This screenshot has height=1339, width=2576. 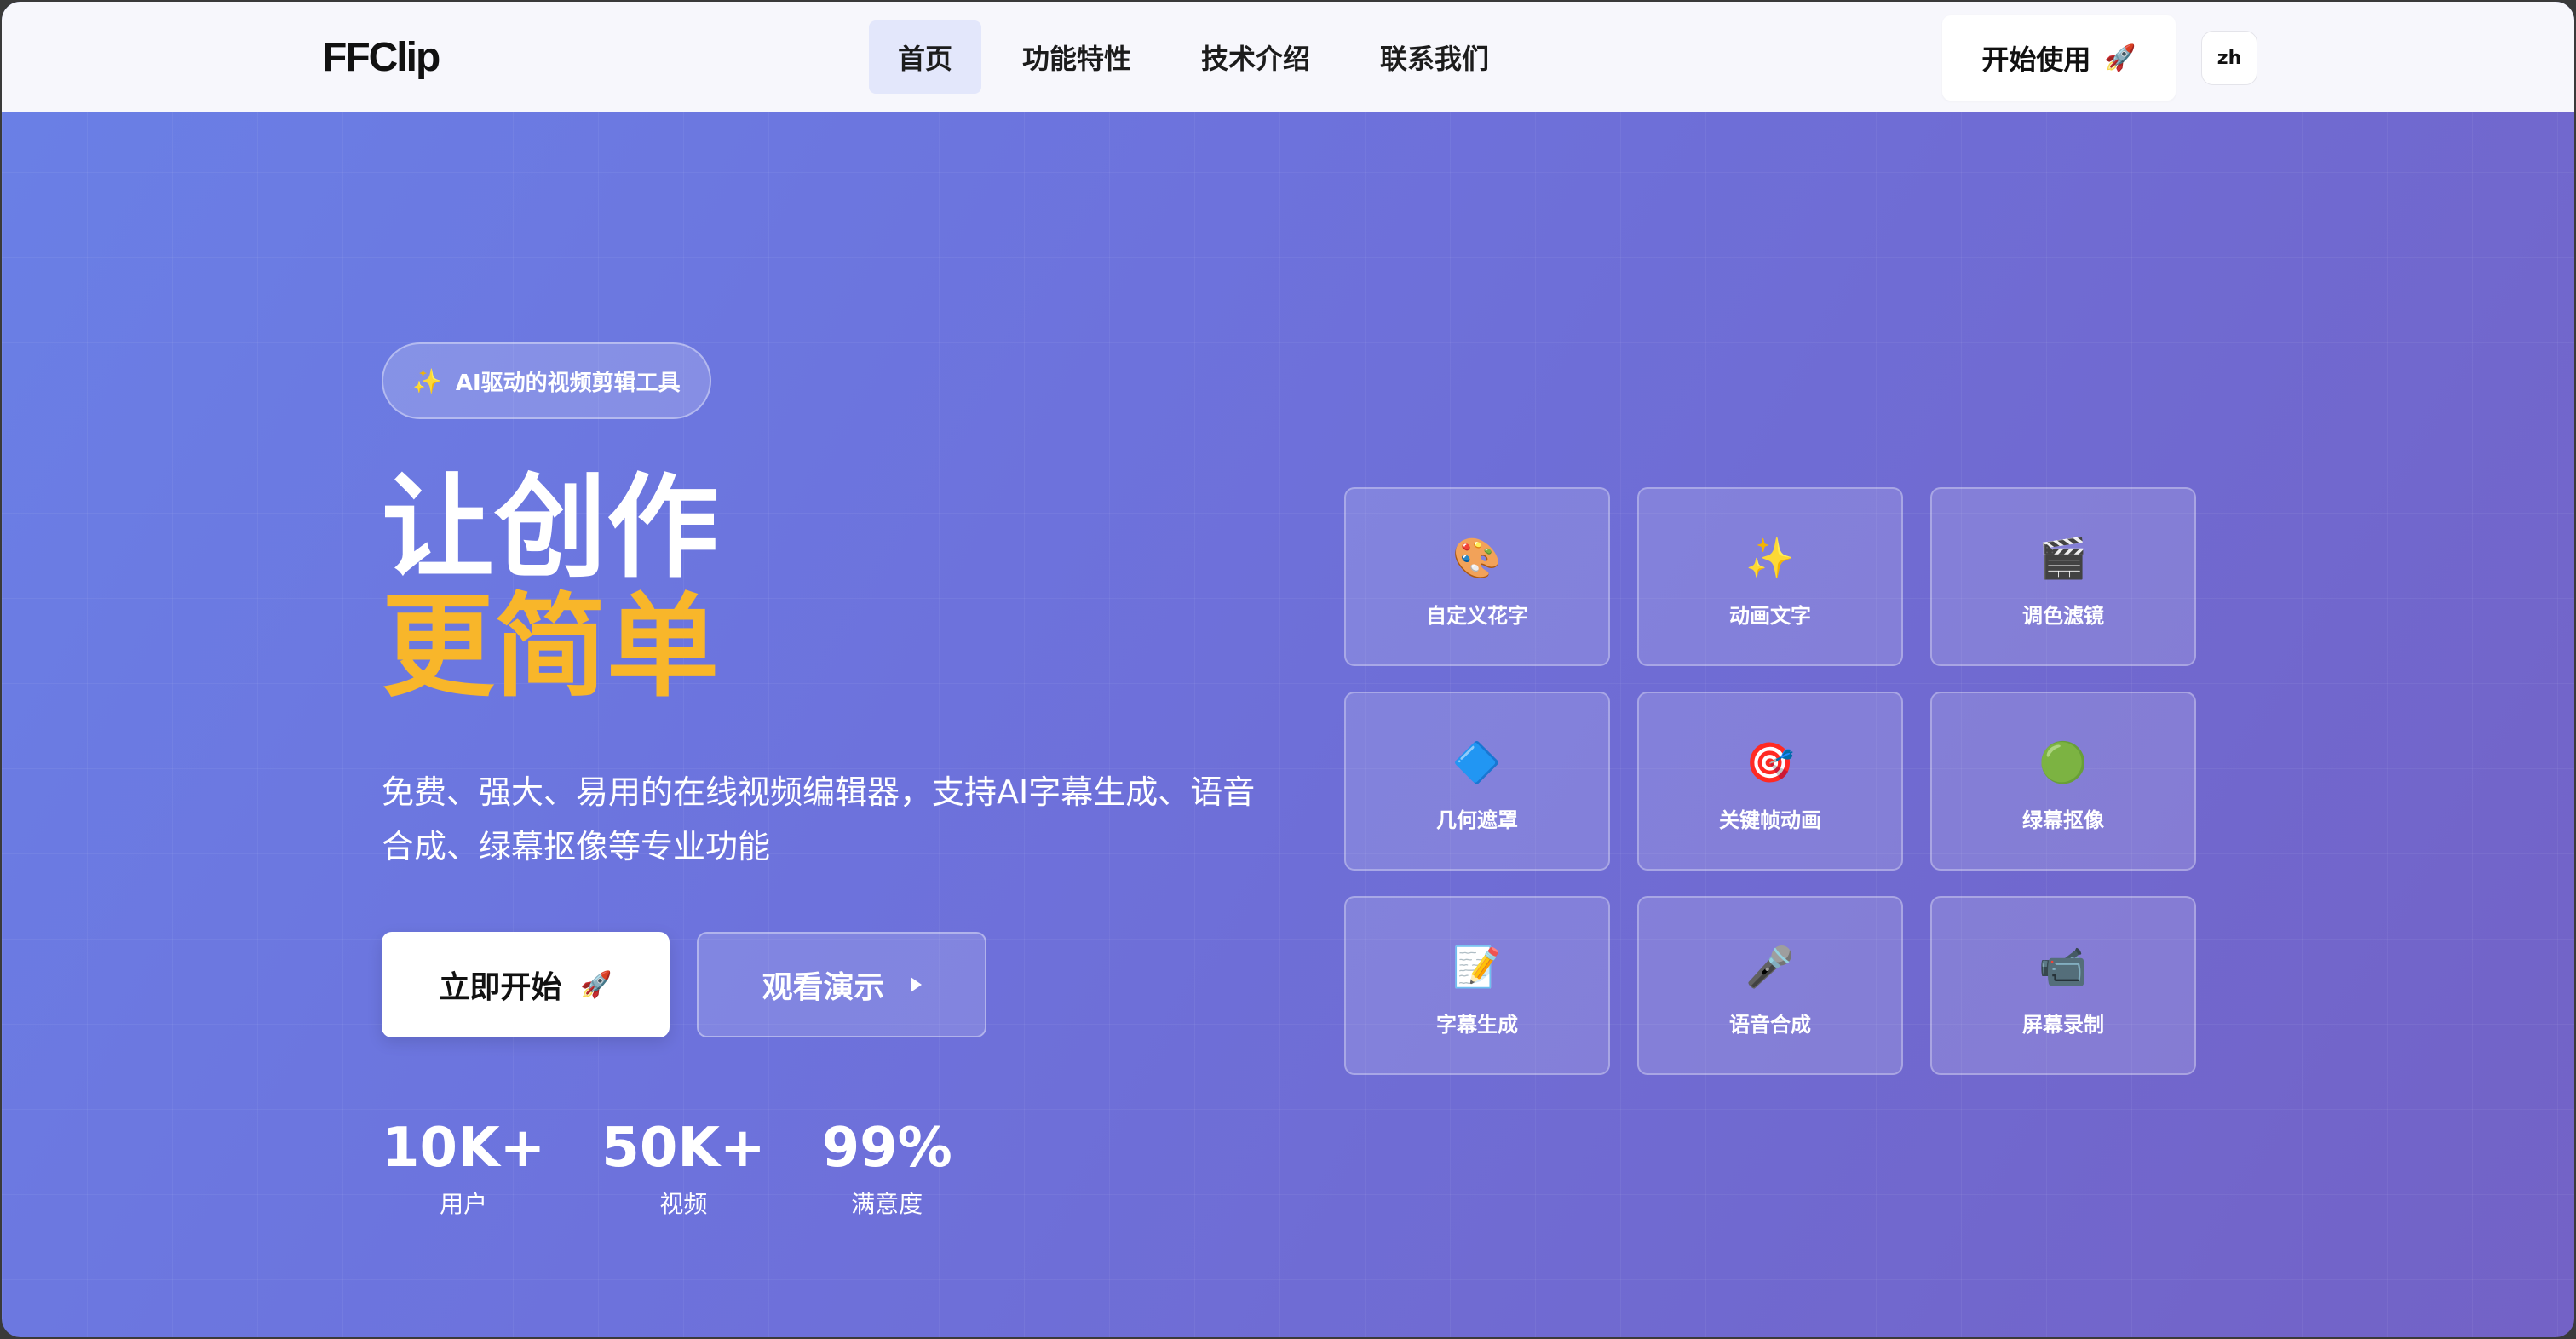 I want to click on stat-videos: 50K+ 视频, so click(x=683, y=1167).